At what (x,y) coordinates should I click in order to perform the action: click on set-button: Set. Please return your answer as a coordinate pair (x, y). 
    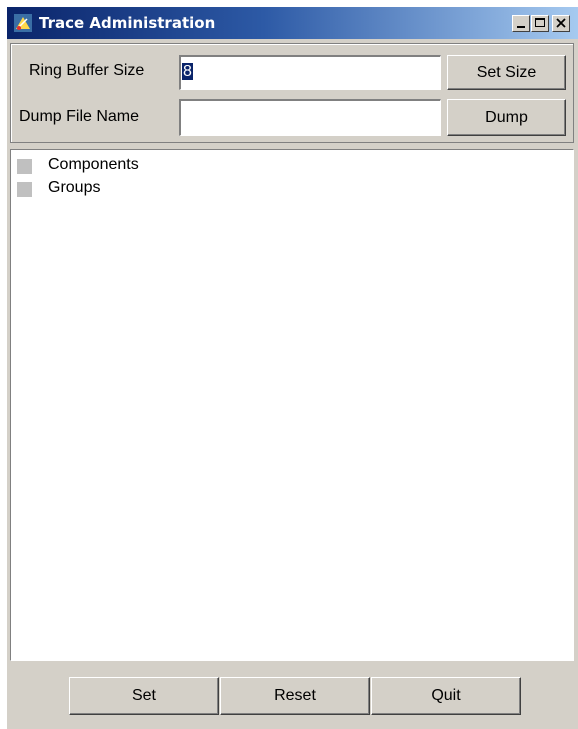
    Looking at the image, I should click on (144, 696).